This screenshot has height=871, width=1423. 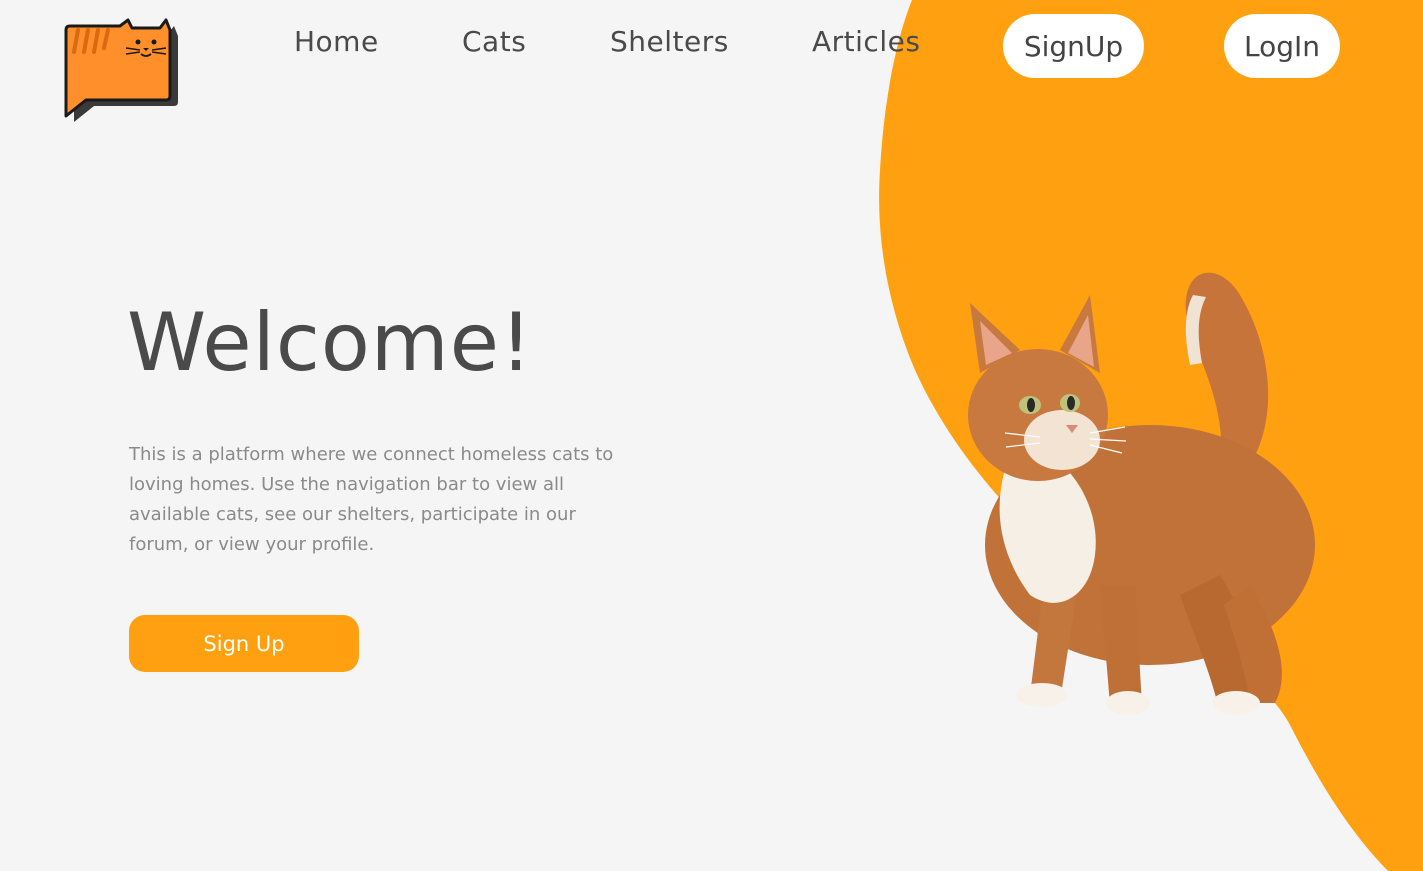 I want to click on nav-link-articles: Articles, so click(x=866, y=41).